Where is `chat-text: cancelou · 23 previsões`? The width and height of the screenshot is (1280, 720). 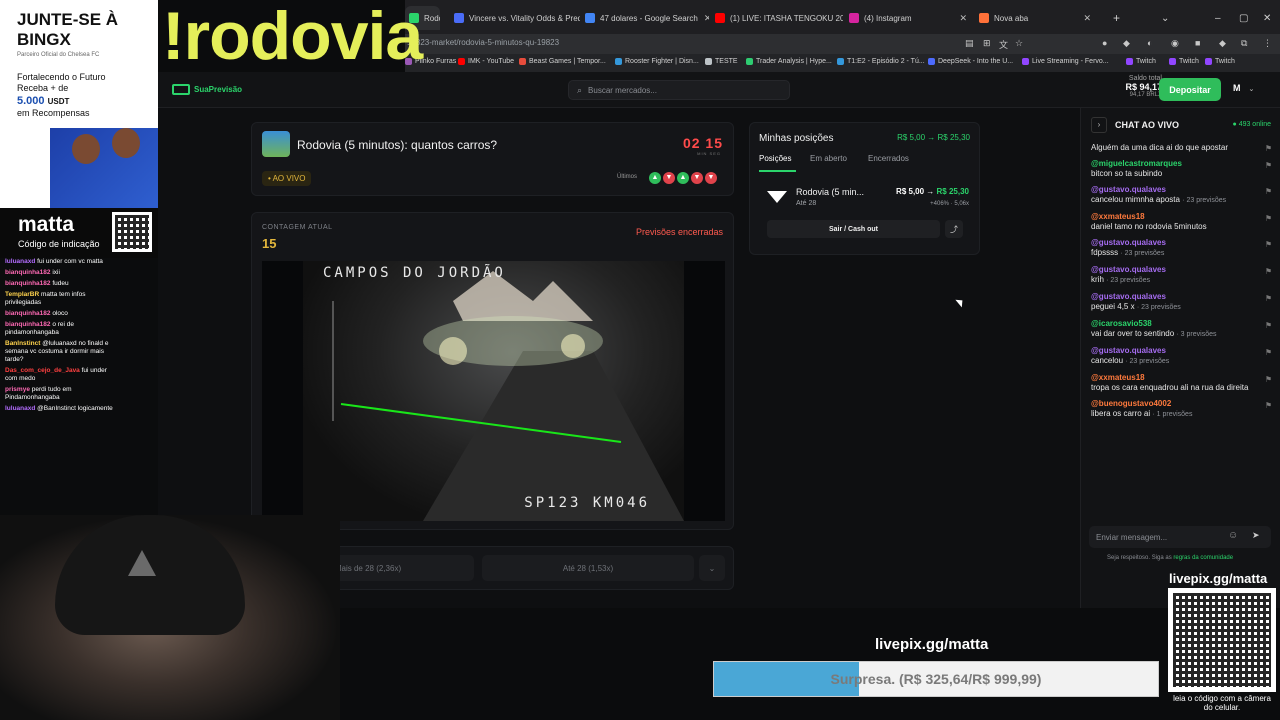 chat-text: cancelou · 23 previsões is located at coordinates (1130, 360).